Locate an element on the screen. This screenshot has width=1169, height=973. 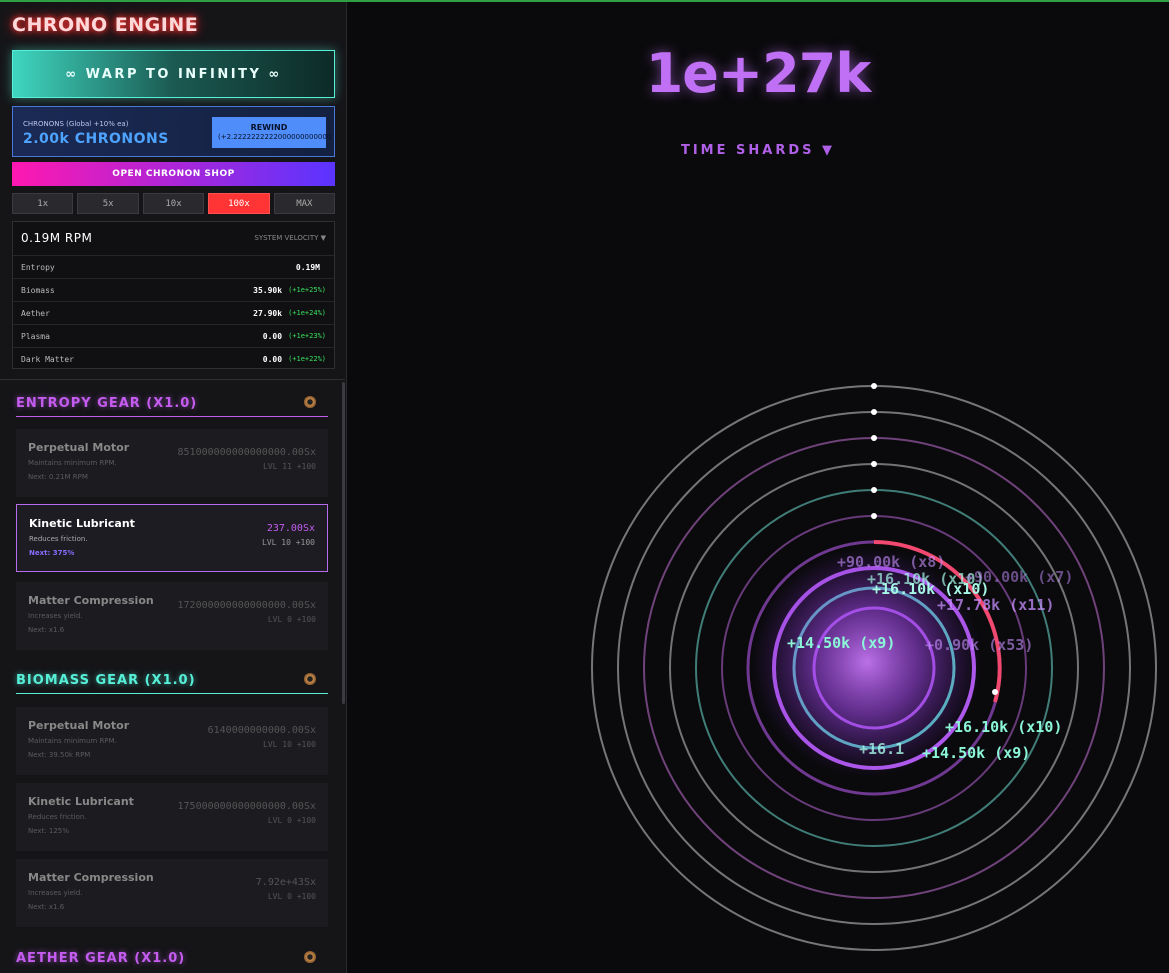
rewind-button: REWIND (+2.2222222222000000000000 is located at coordinates (272, 132).